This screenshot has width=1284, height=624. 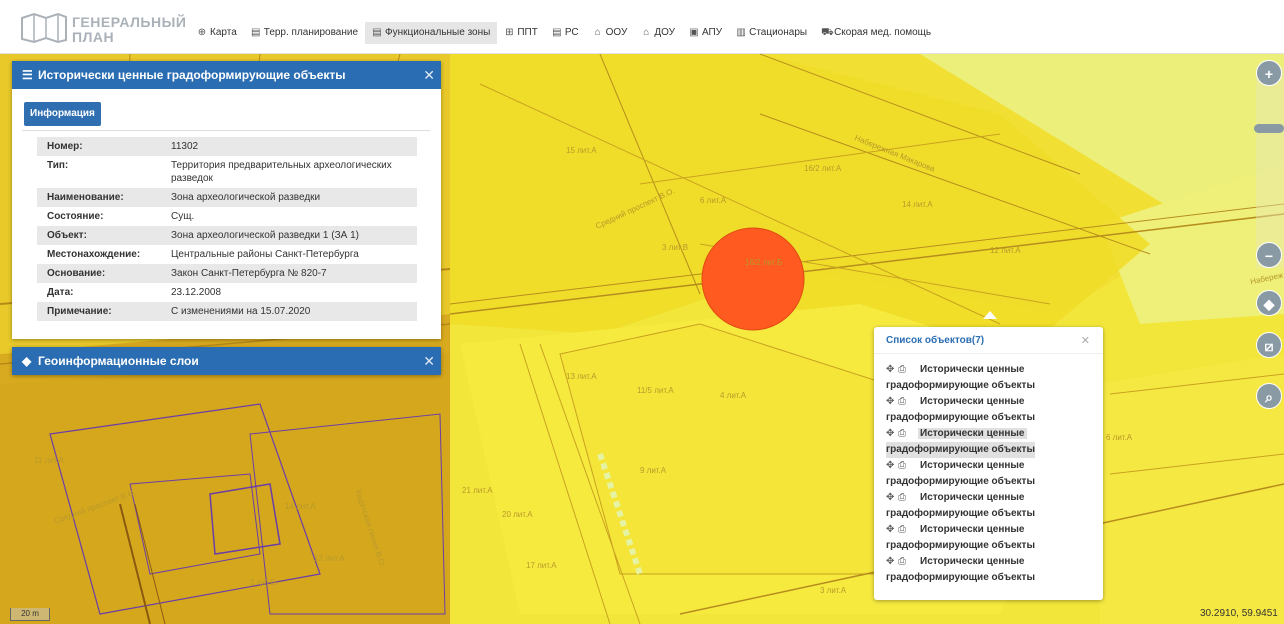 I want to click on attribute-key: Наименование:, so click(x=99, y=197).